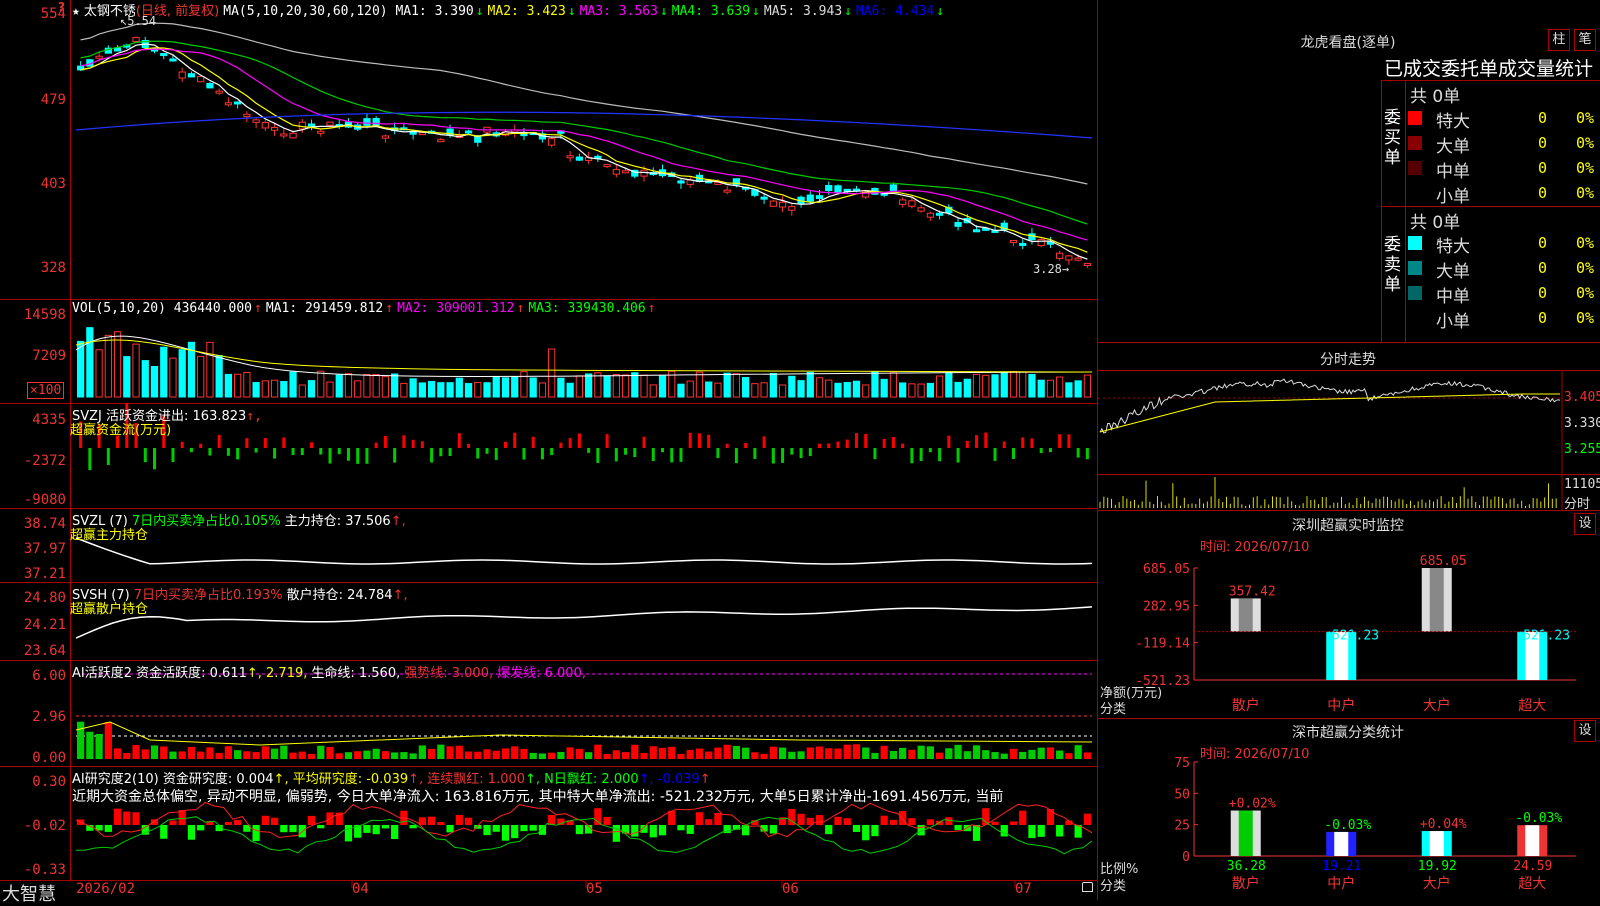  I want to click on bar-value-label: -521.23, so click(1542, 636).